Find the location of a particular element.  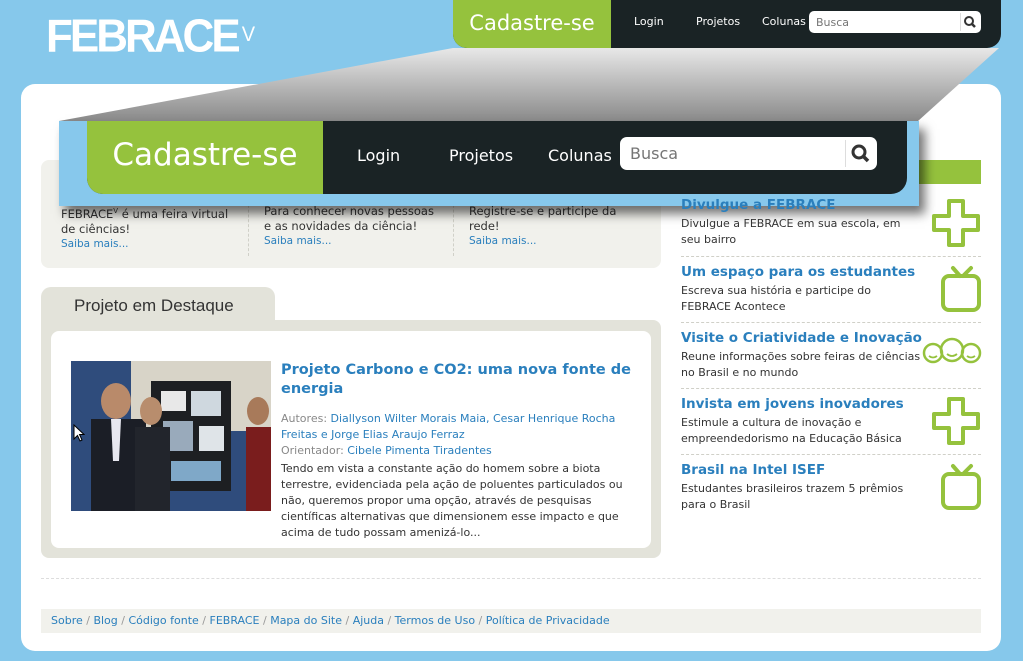

zoom-nav-login: Login is located at coordinates (378, 155).